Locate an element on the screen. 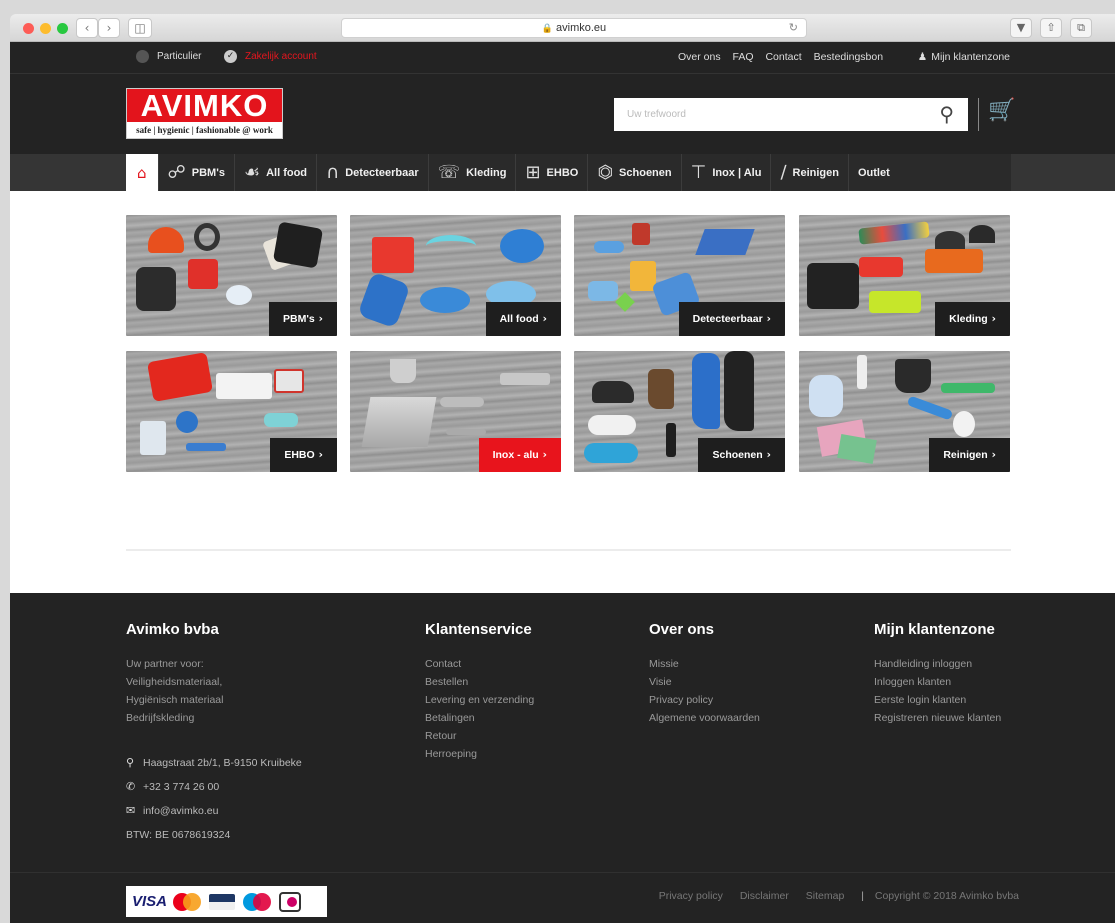 The height and width of the screenshot is (923, 1115). lock-icon: 🔒 is located at coordinates (547, 28).